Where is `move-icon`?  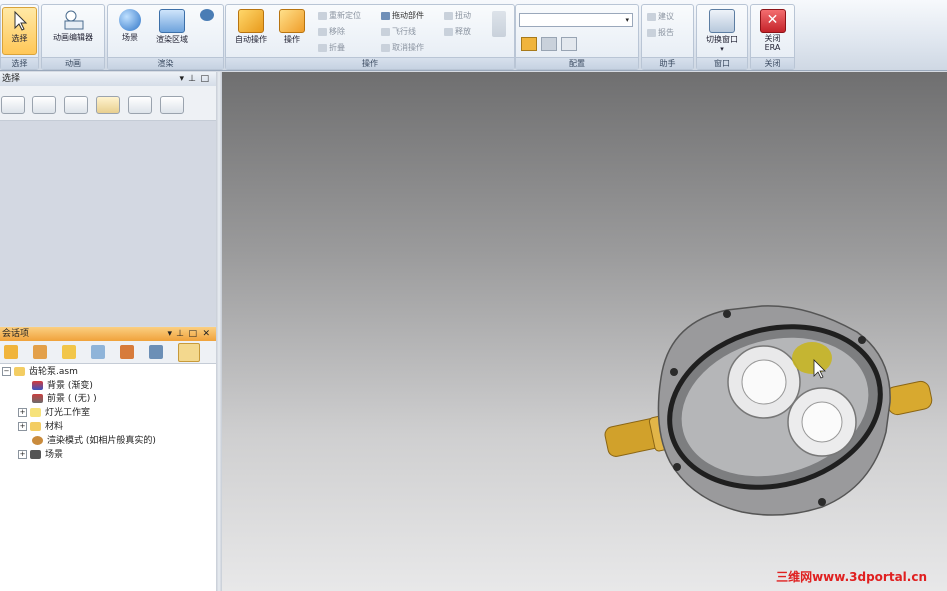
move-icon is located at coordinates (322, 31).